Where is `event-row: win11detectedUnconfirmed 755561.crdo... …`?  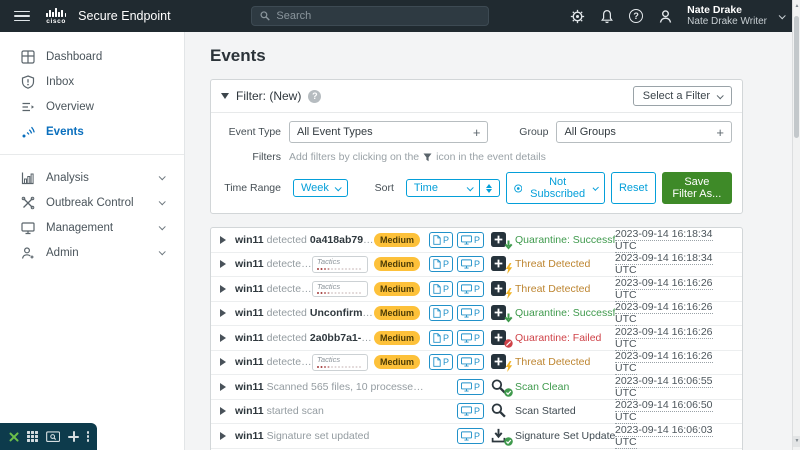
event-row: win11detectedUnconfirmed 755561.crdo... … is located at coordinates (476, 289).